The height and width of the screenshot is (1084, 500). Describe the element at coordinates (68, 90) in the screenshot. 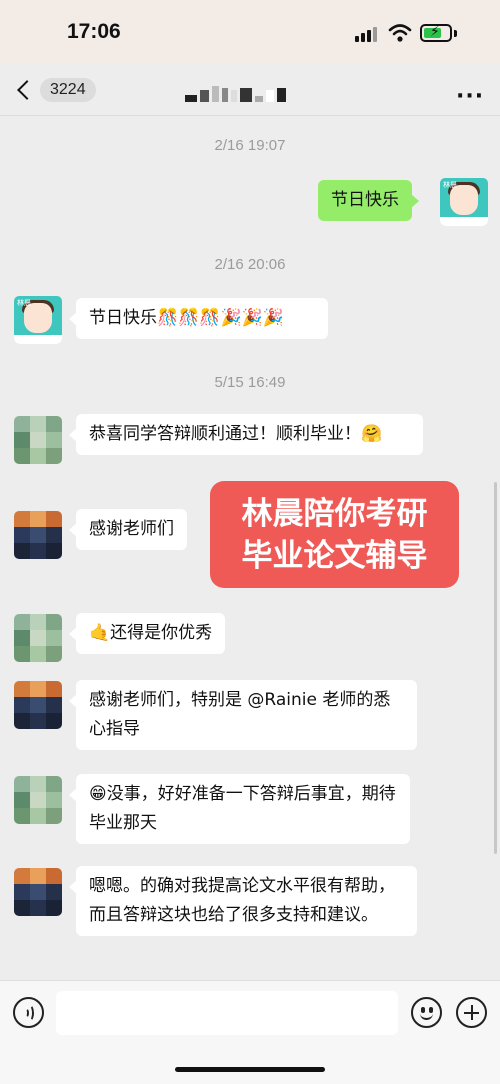

I see `unread-count-badge: 3224` at that location.